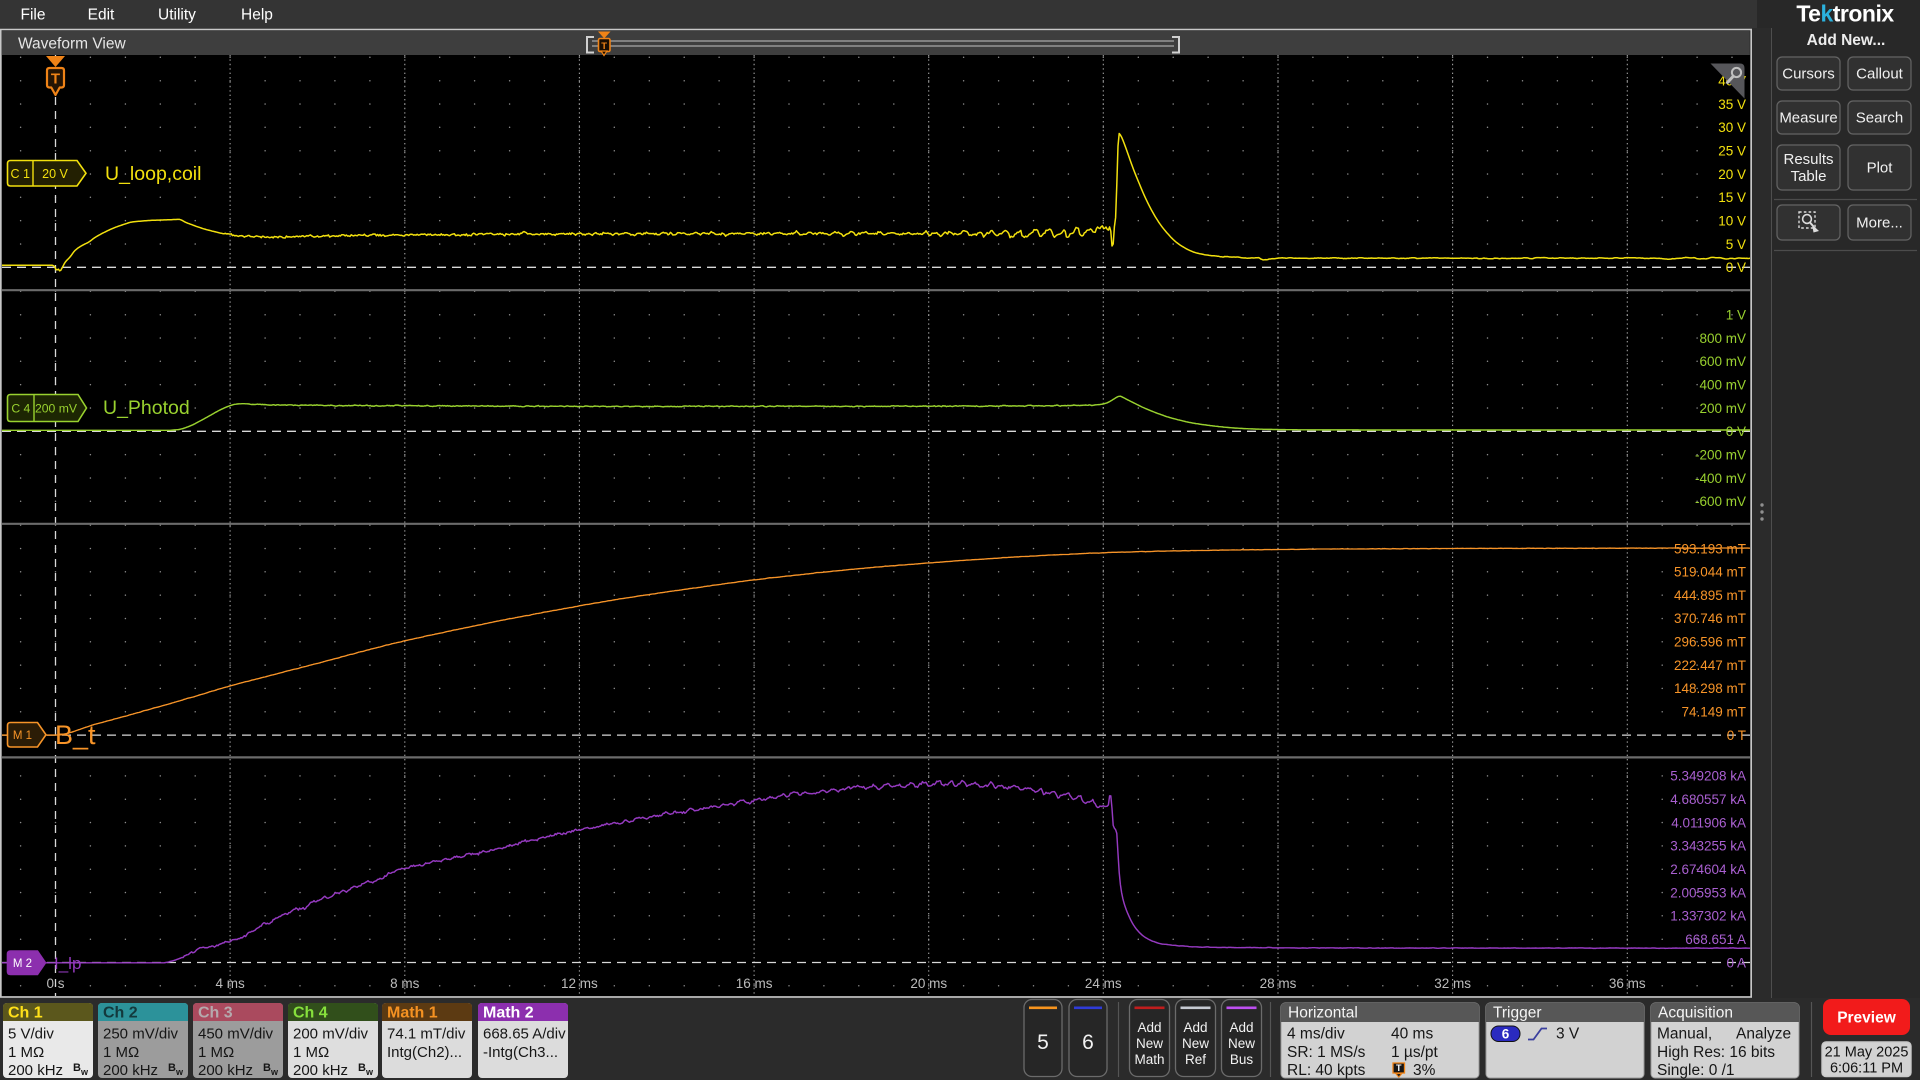 The height and width of the screenshot is (1080, 1920). Describe the element at coordinates (1710, 618) in the screenshot. I see `svg-text: 370.746 mT` at that location.